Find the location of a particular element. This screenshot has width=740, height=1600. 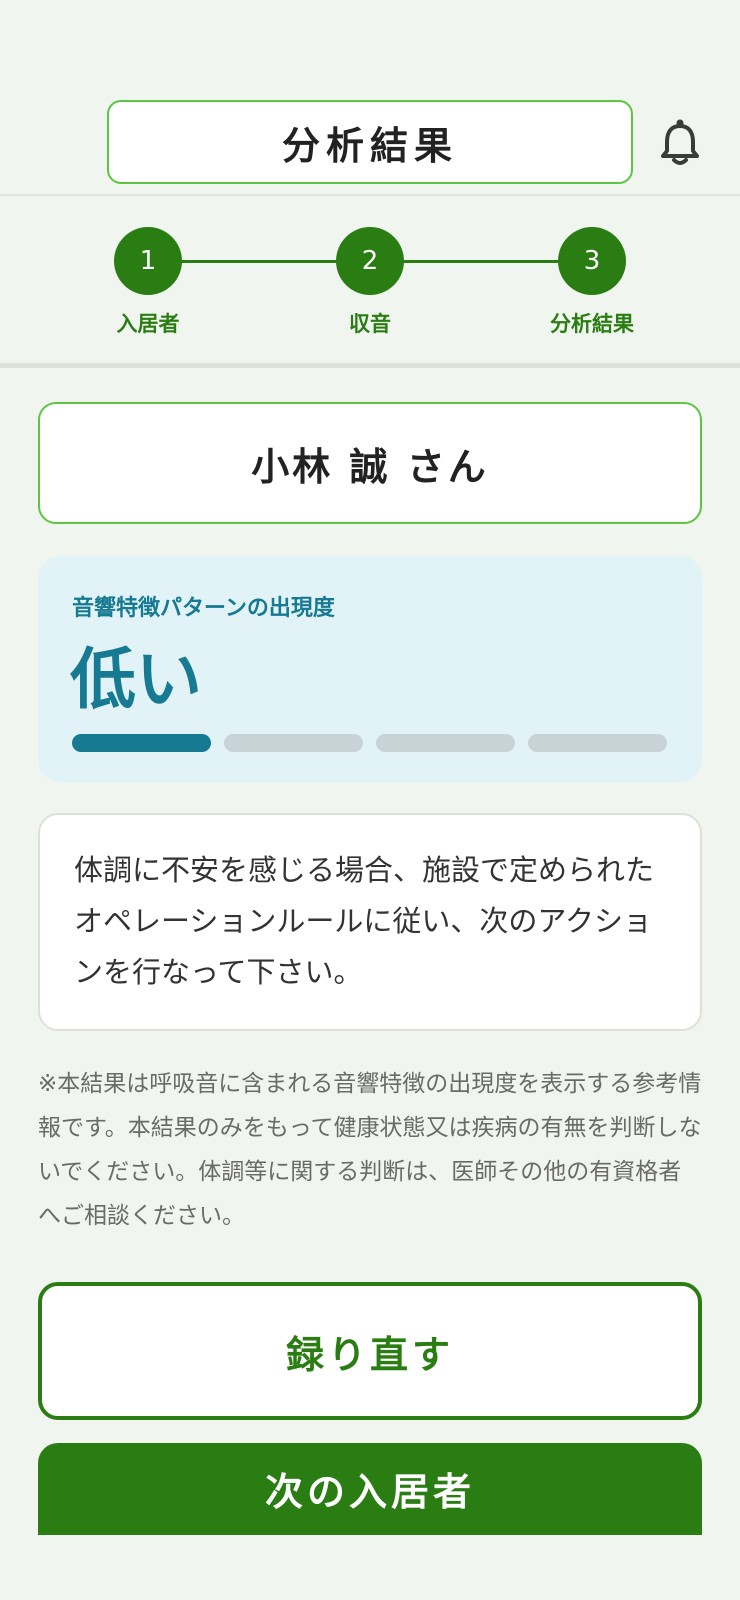

step-3-circle: 3 is located at coordinates (592, 261).